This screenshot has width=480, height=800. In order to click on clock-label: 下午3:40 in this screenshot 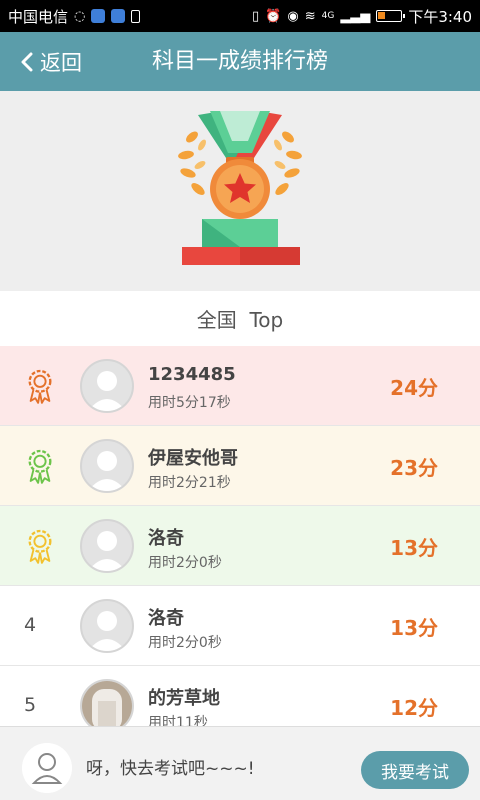, I will do `click(440, 16)`.